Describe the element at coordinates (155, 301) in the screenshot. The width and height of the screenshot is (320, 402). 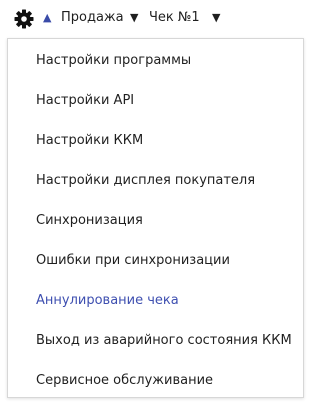
I see `menu-item-cancel-receipt: Аннулирование чека` at that location.